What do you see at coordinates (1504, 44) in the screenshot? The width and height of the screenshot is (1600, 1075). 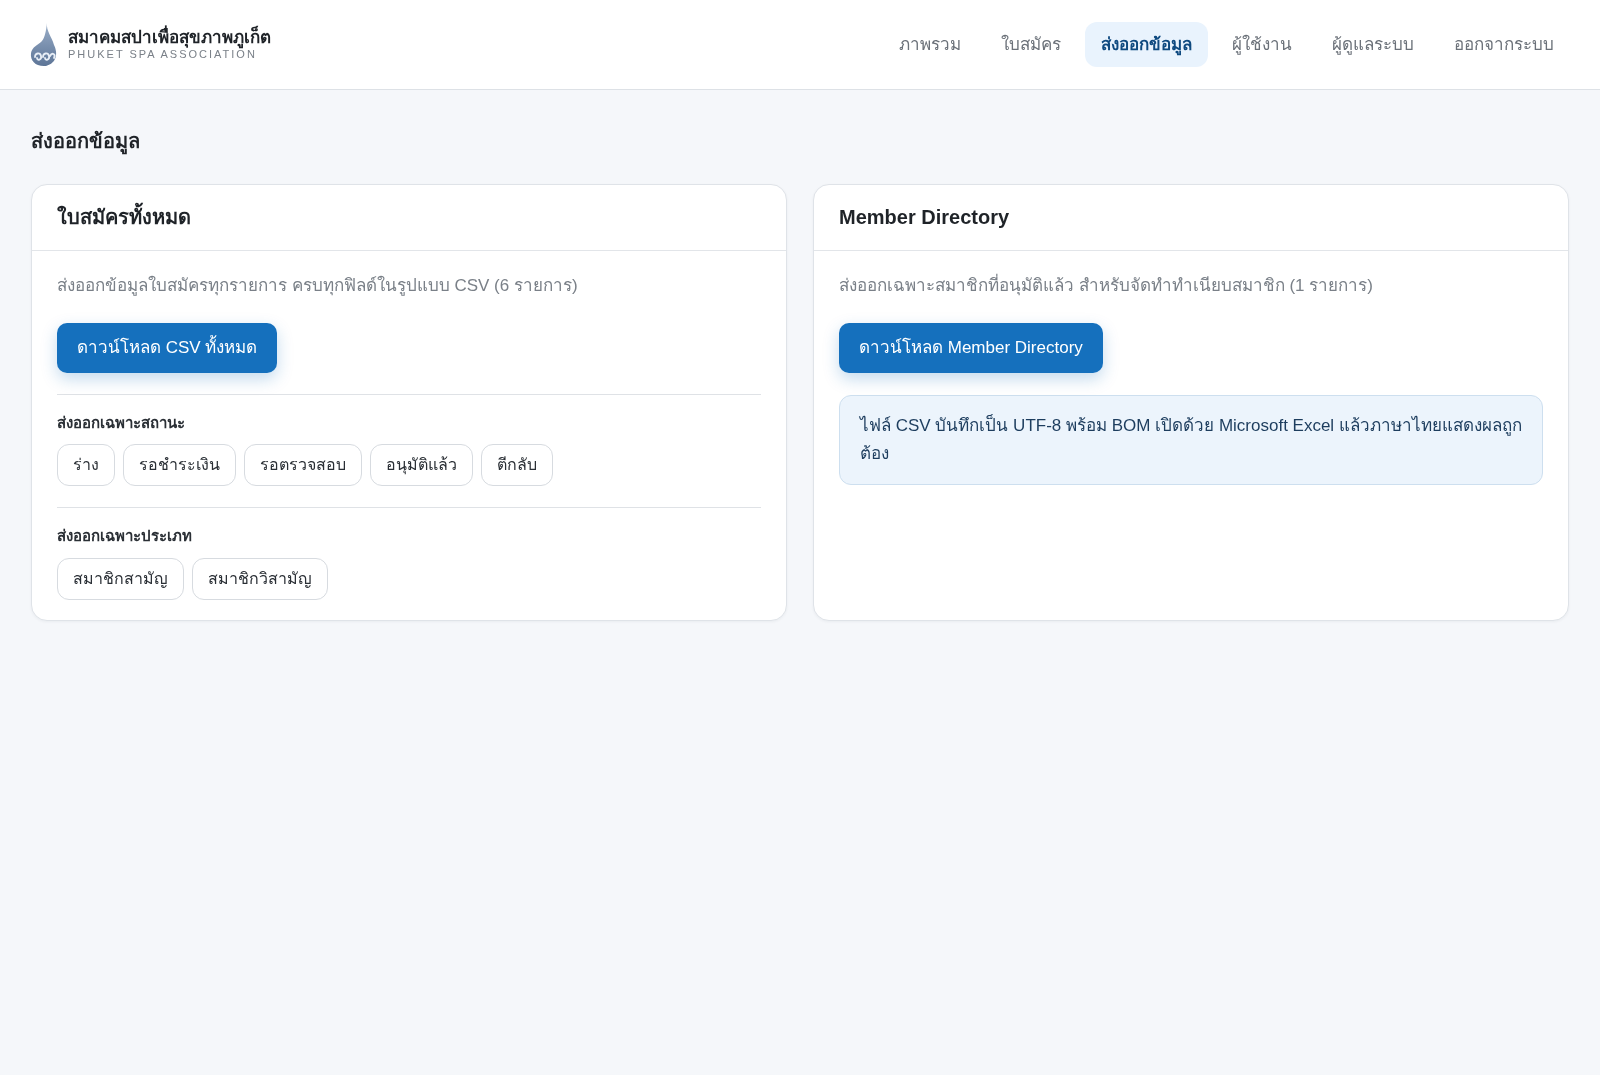 I see `nav-tab: ออกจากระบบ` at bounding box center [1504, 44].